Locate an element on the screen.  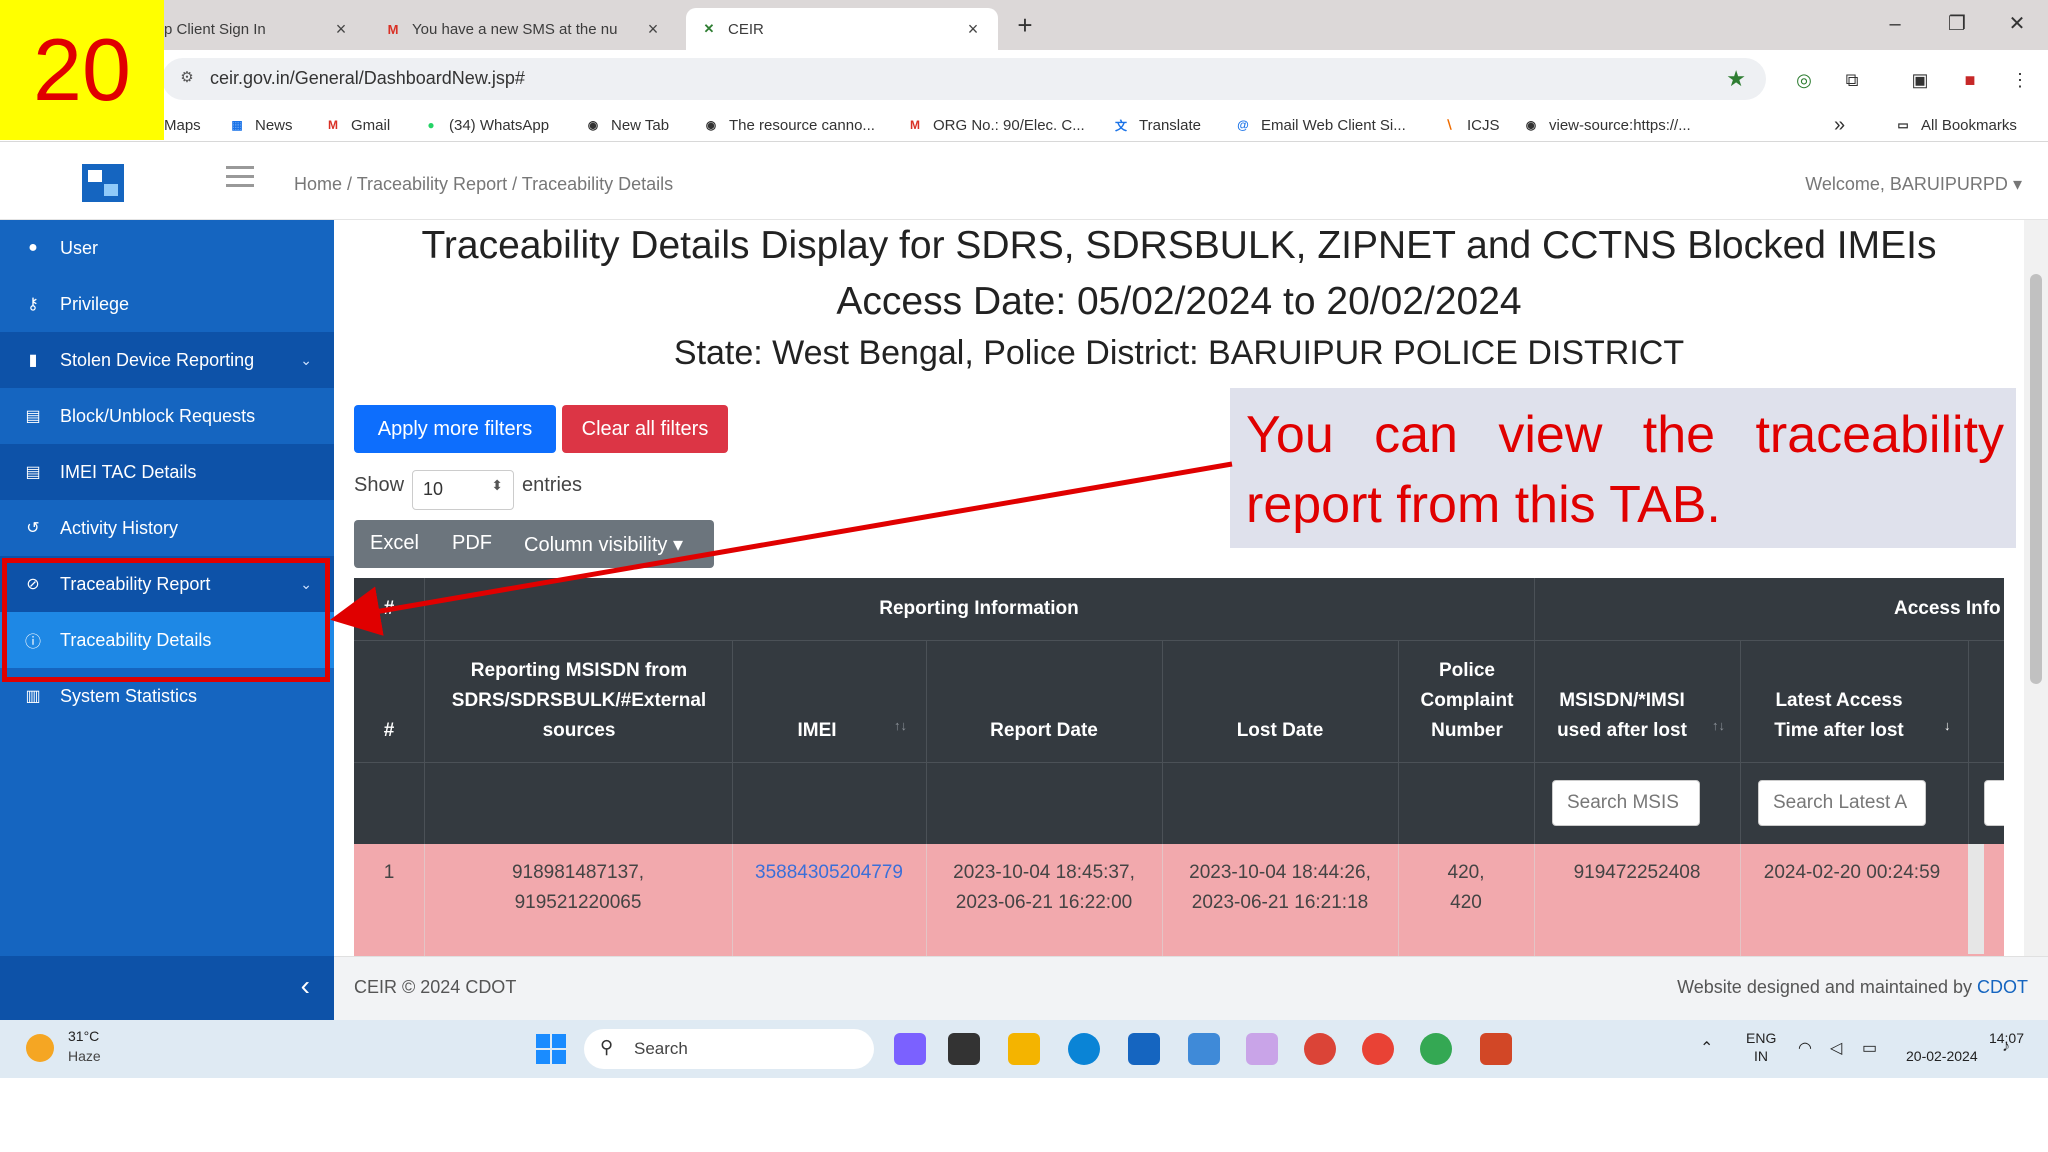
weather-temperature: 31°C is located at coordinates (83, 1036).